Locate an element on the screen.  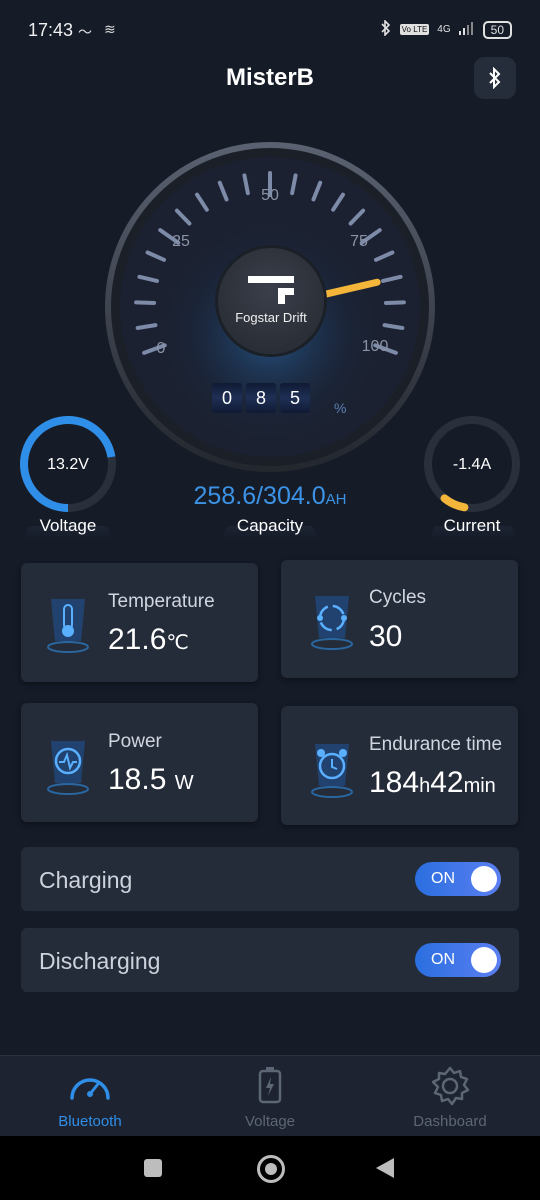
capacity-unit: AH is located at coordinates (336, 499).